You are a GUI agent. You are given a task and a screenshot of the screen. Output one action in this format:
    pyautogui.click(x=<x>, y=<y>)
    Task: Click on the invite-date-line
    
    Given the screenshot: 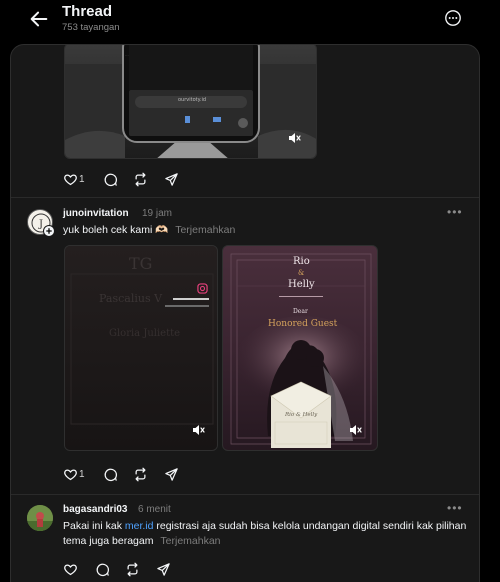 What is the action you would take?
    pyautogui.click(x=301, y=296)
    